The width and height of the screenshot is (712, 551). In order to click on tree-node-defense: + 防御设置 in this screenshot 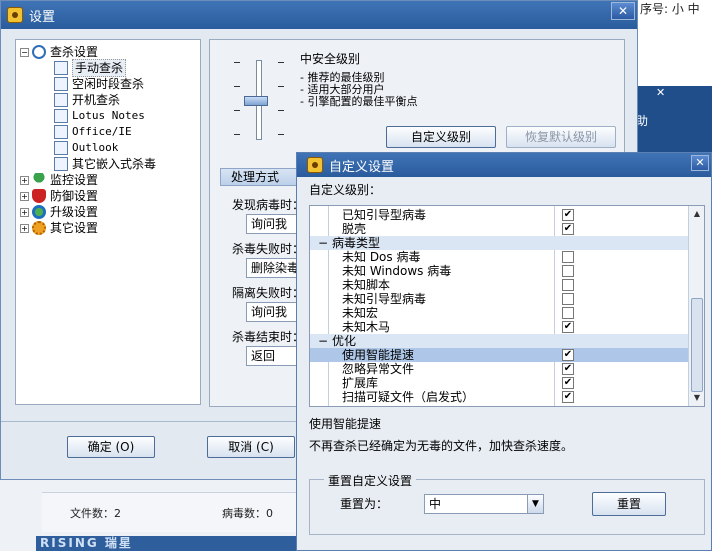, I will do `click(108, 196)`.